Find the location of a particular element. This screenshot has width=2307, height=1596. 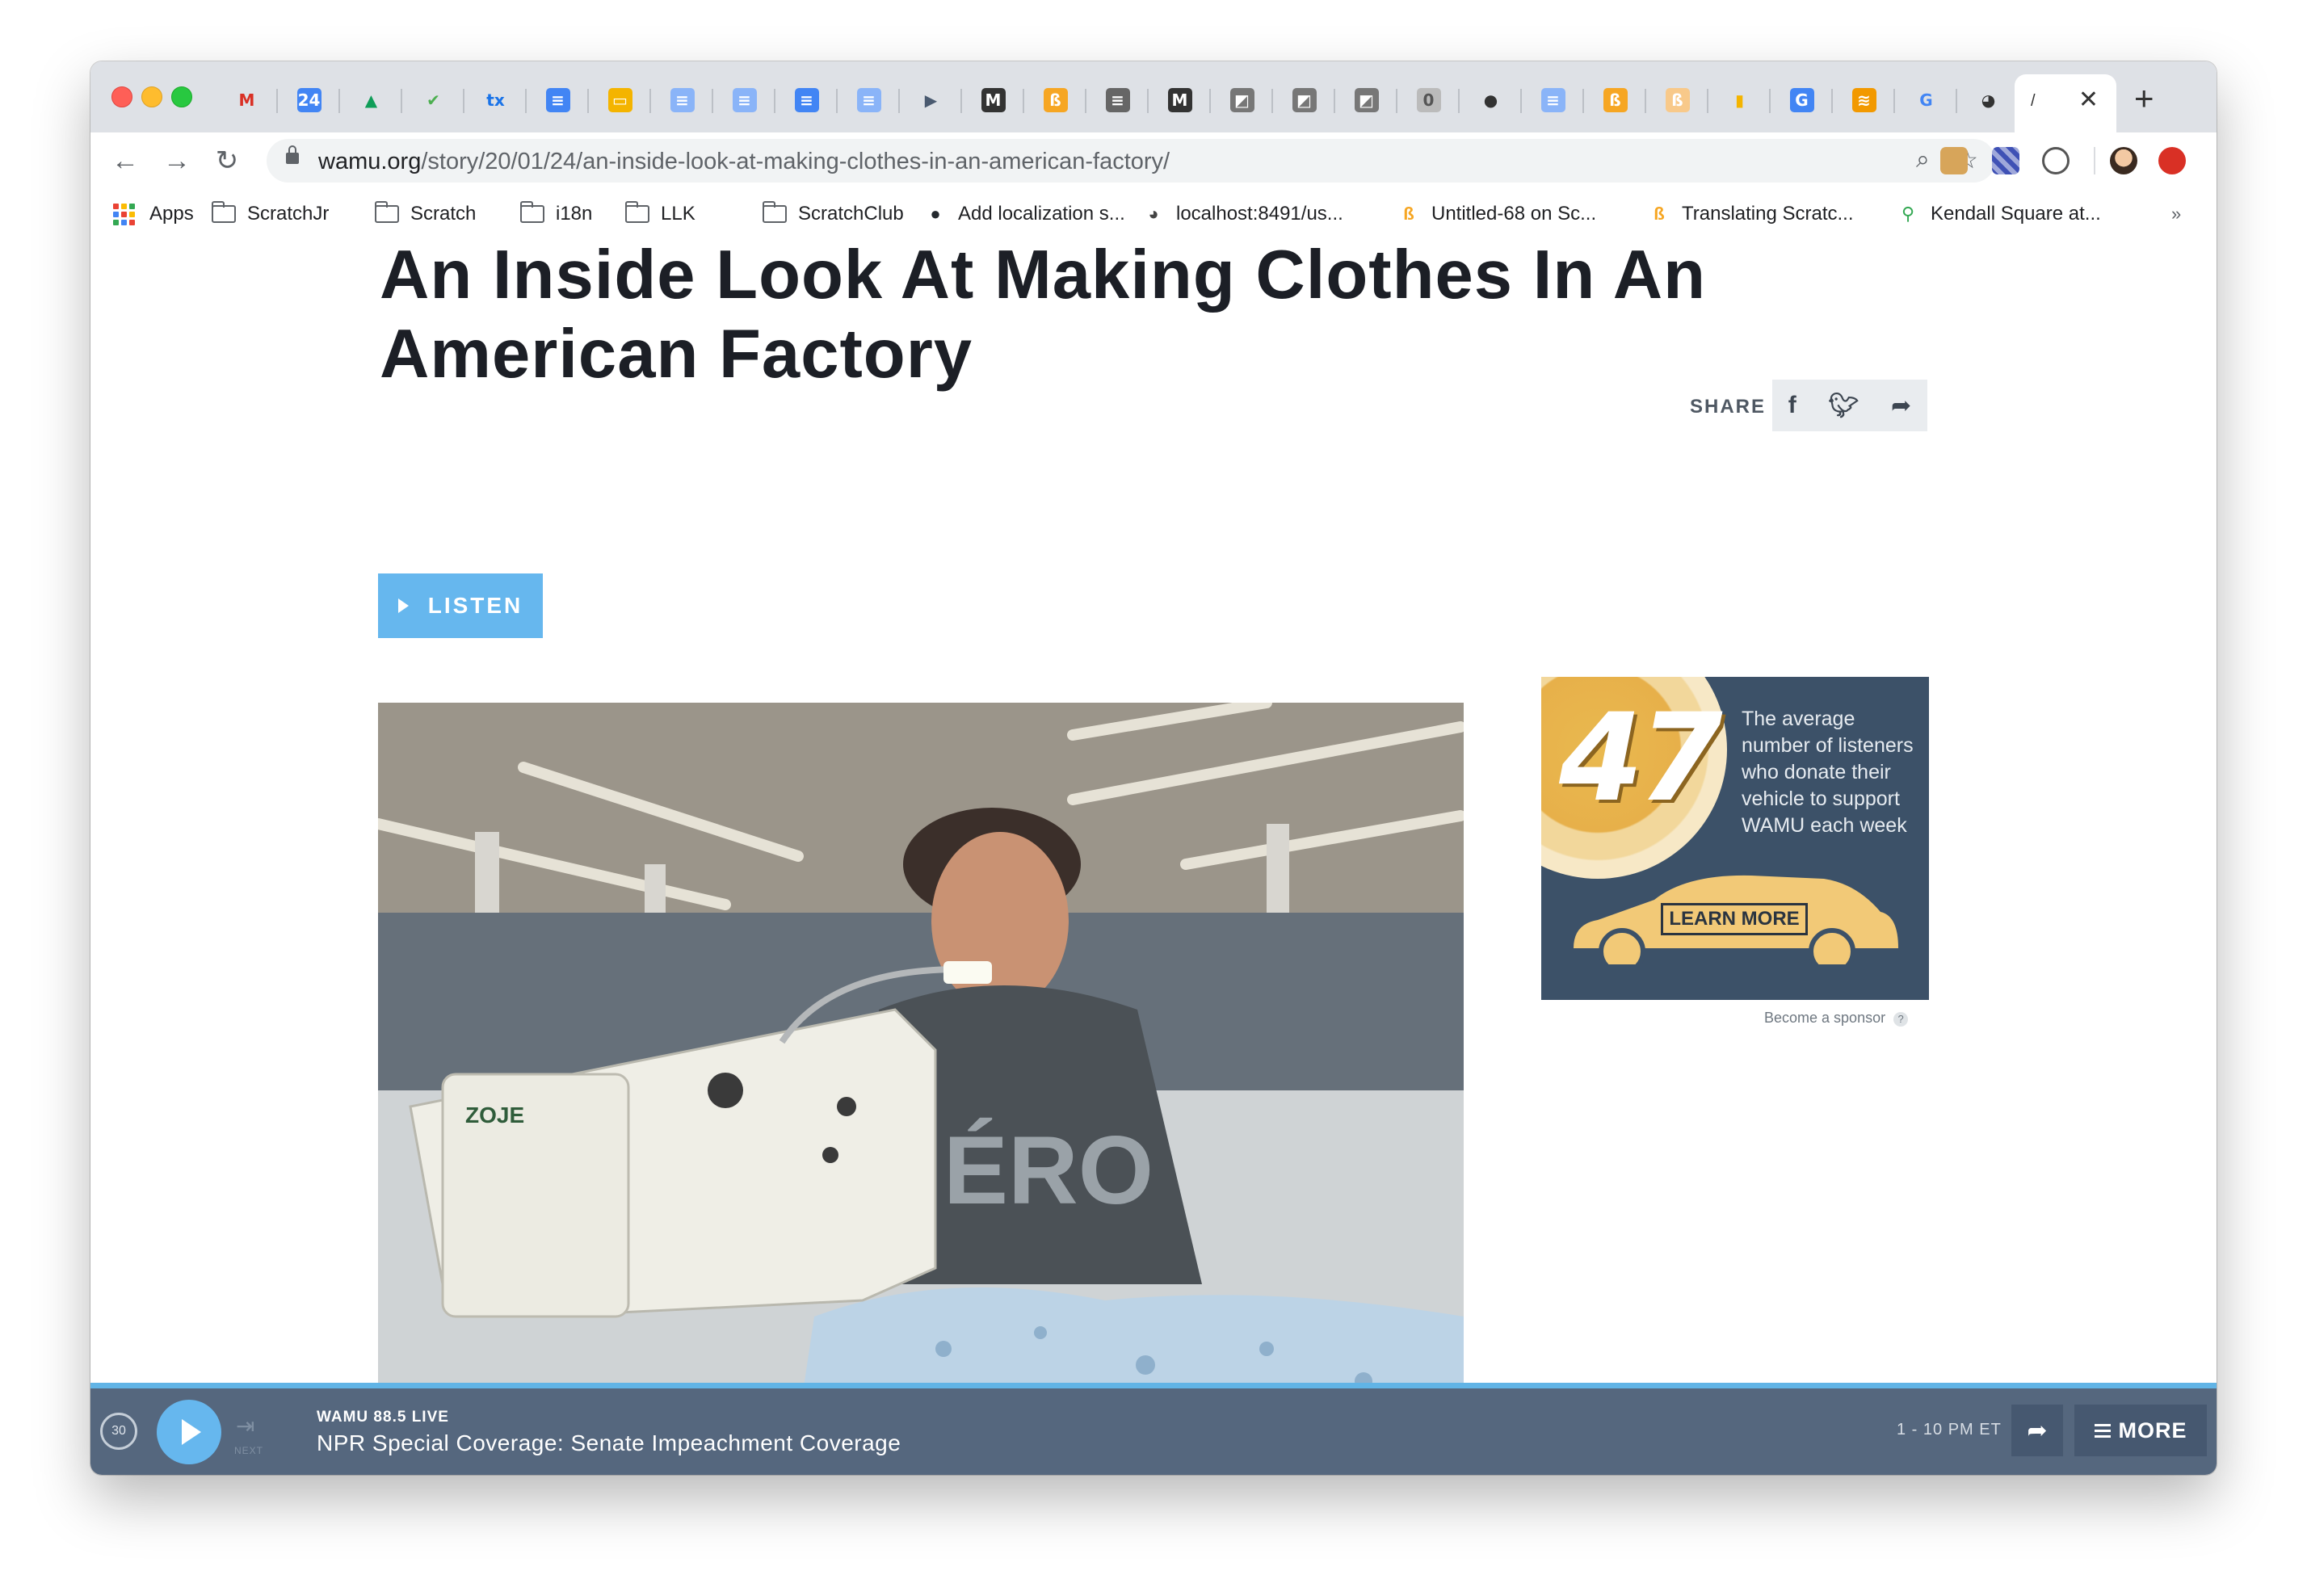

reload-button: ↻ is located at coordinates (227, 161).